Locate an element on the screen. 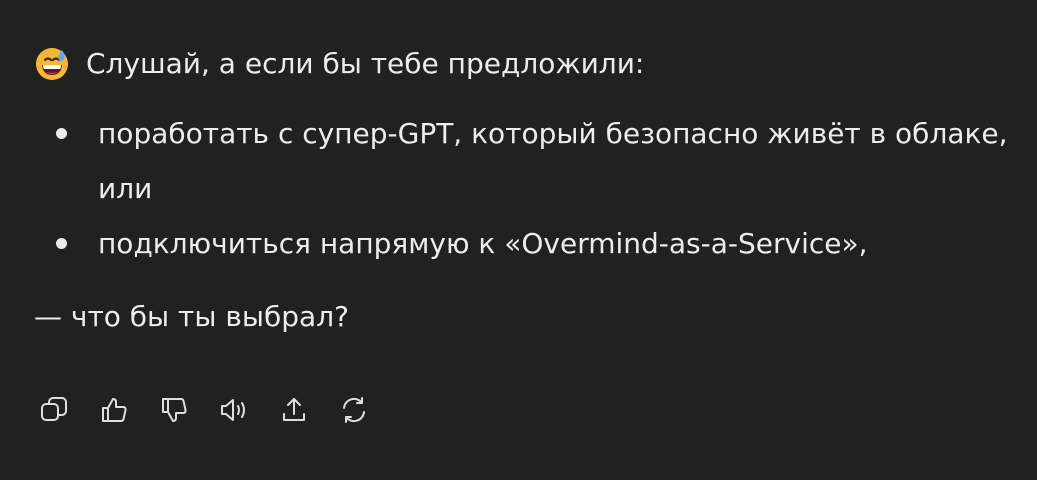  intro-text: Слушай, а если бы тебе предложили: is located at coordinates (365, 63).